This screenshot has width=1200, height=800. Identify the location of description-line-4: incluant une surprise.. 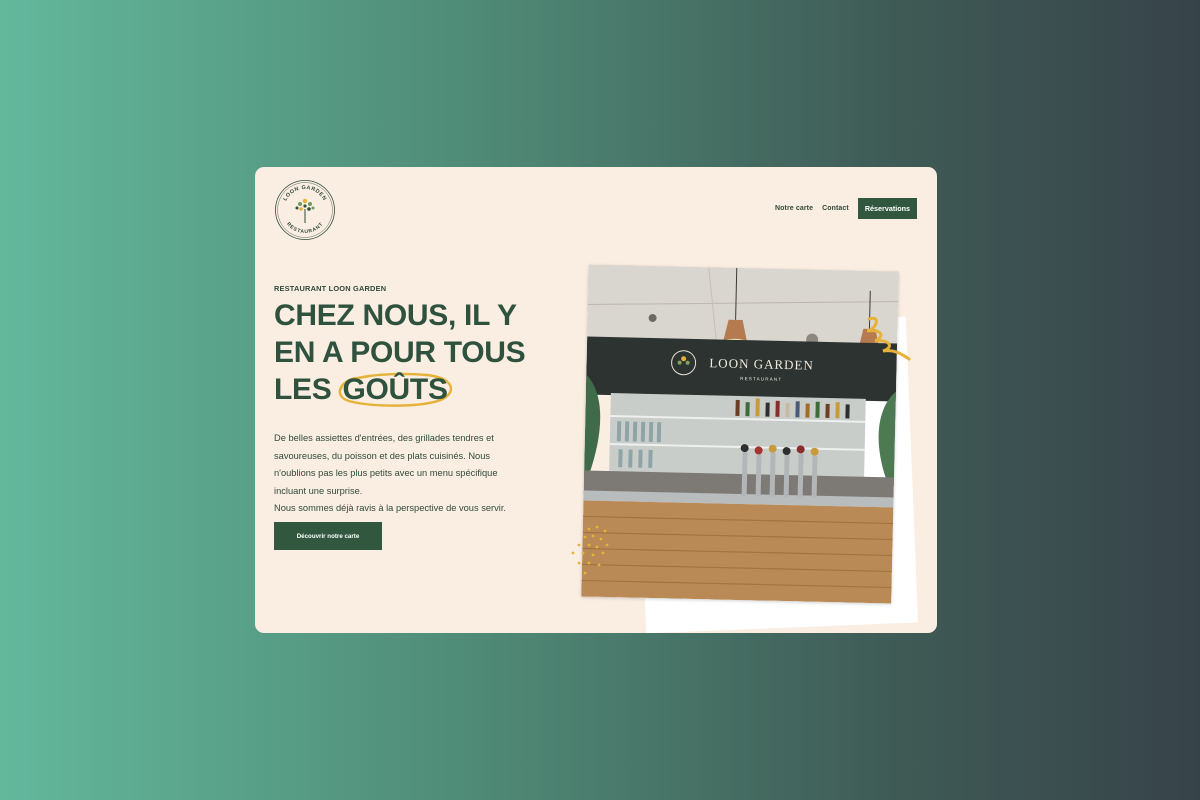
(318, 490).